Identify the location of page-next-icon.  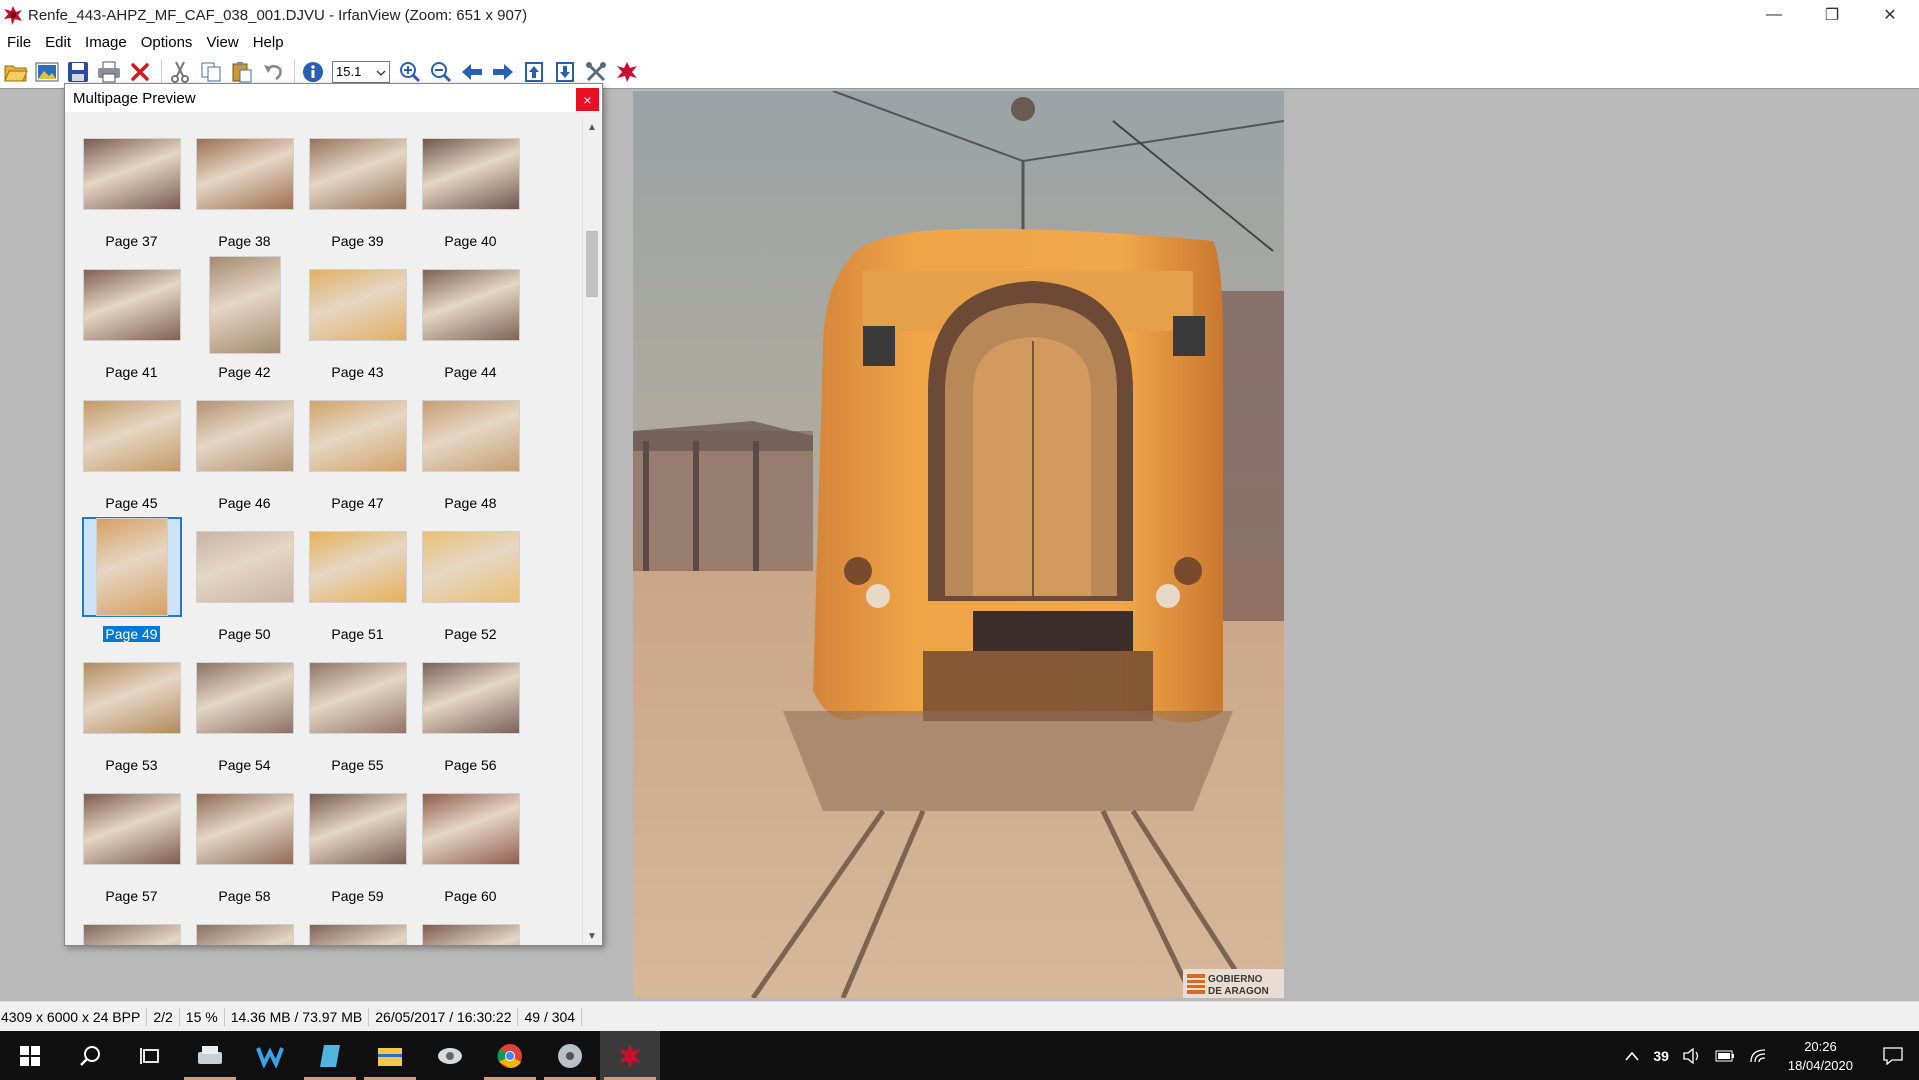
(565, 72).